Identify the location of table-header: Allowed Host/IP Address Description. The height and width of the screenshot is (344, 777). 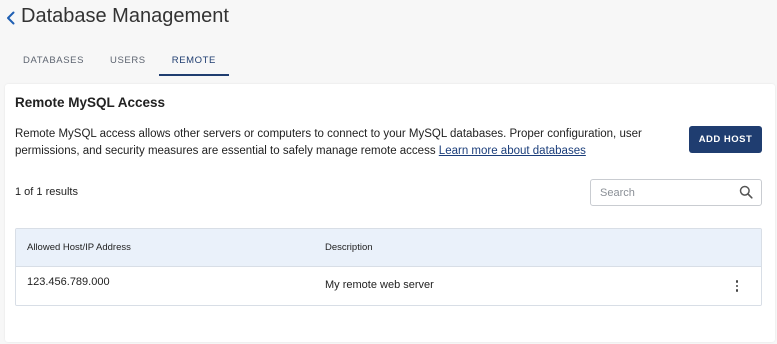
(388, 248).